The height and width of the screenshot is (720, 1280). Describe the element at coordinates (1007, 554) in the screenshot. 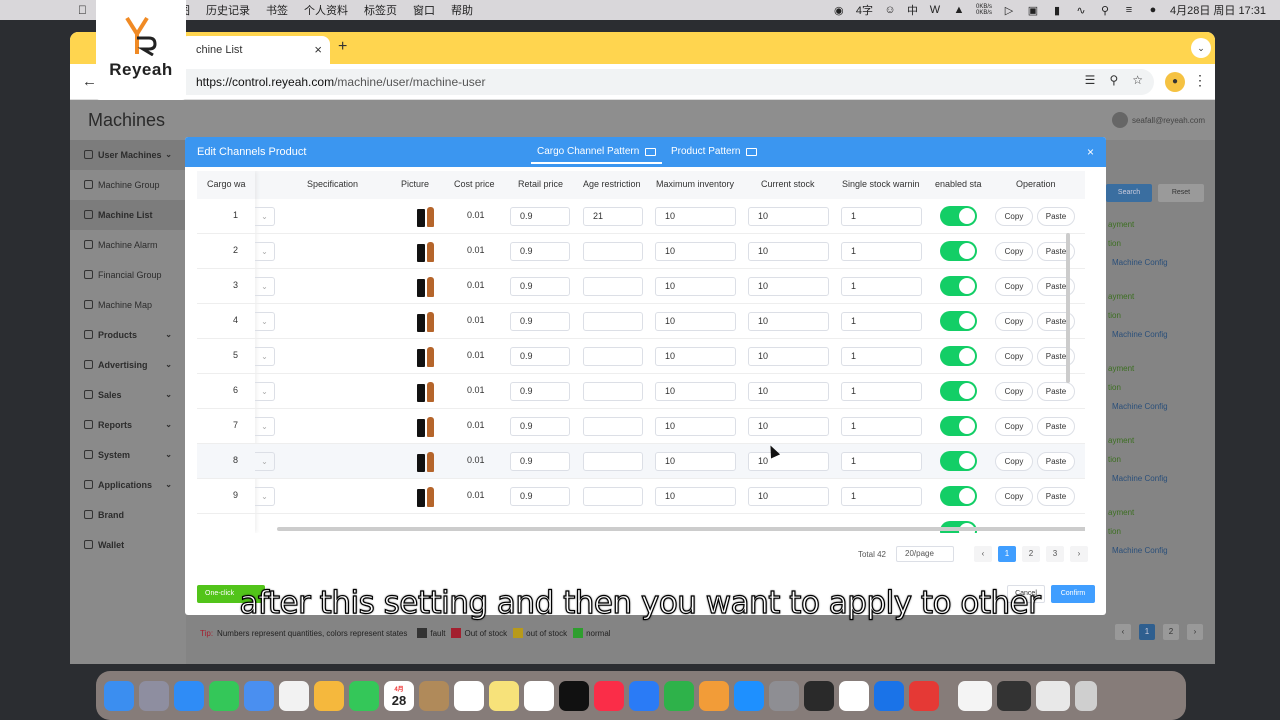

I see `page-1: 1` at that location.